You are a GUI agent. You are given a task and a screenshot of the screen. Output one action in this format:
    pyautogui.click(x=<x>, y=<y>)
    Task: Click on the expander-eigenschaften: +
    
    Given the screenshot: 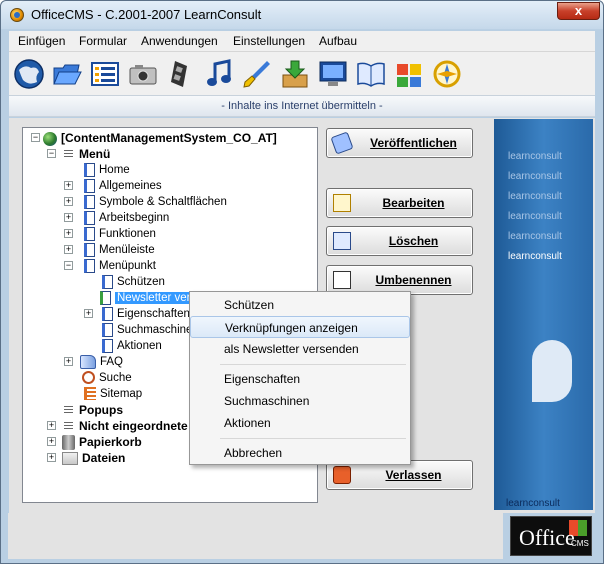 What is the action you would take?
    pyautogui.click(x=88, y=313)
    